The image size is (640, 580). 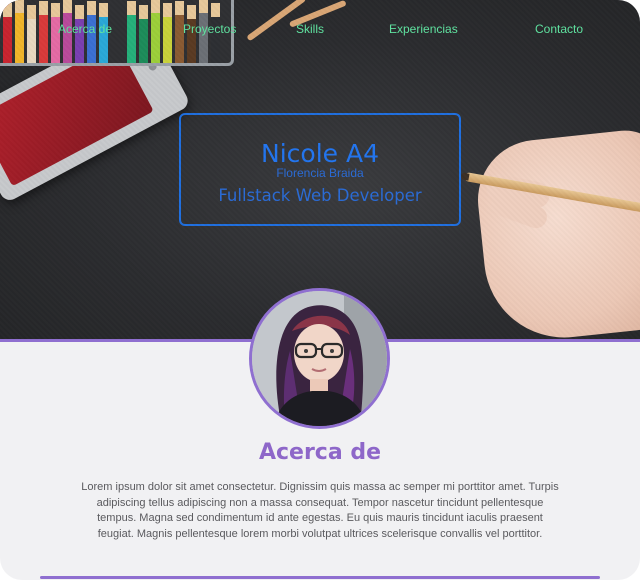 What do you see at coordinates (556, 233) in the screenshot?
I see `hand-illustration` at bounding box center [556, 233].